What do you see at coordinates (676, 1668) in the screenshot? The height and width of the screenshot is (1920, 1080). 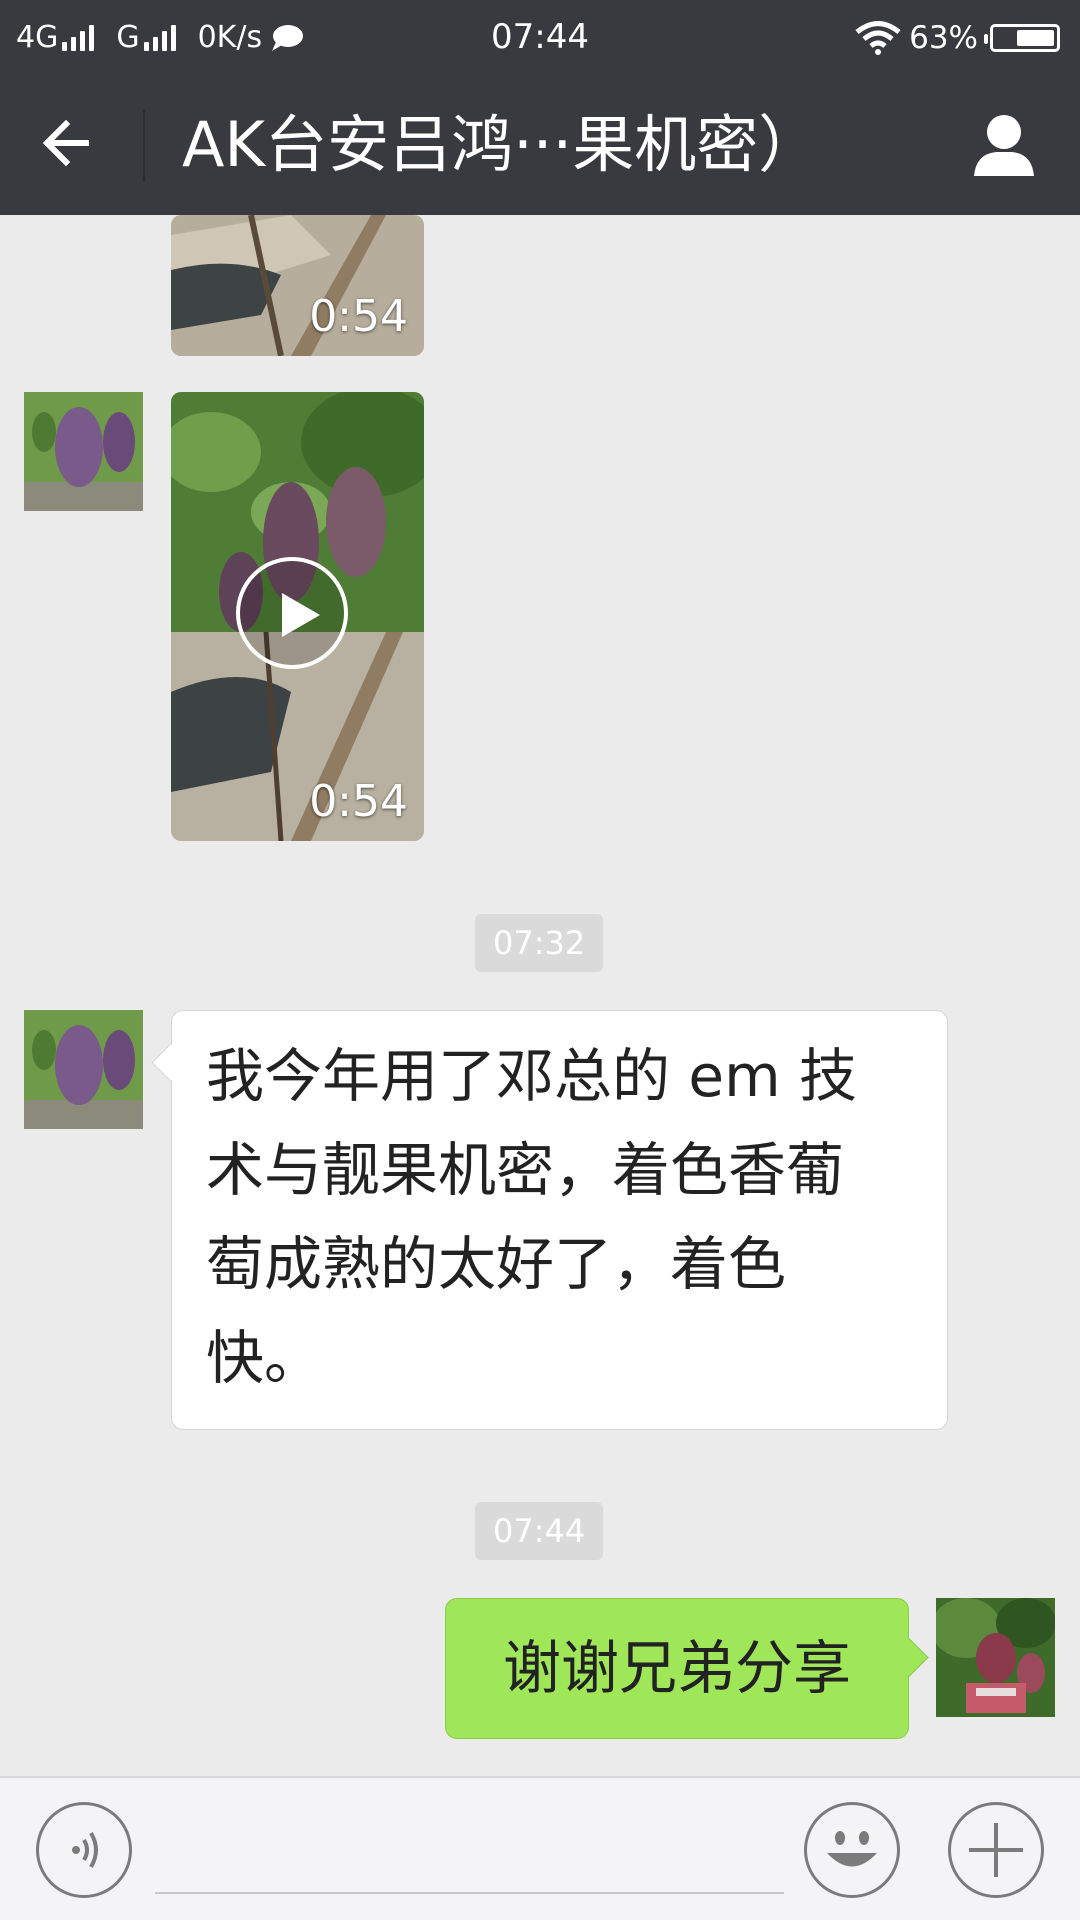 I see `message-text: 谢谢兄弟分享` at bounding box center [676, 1668].